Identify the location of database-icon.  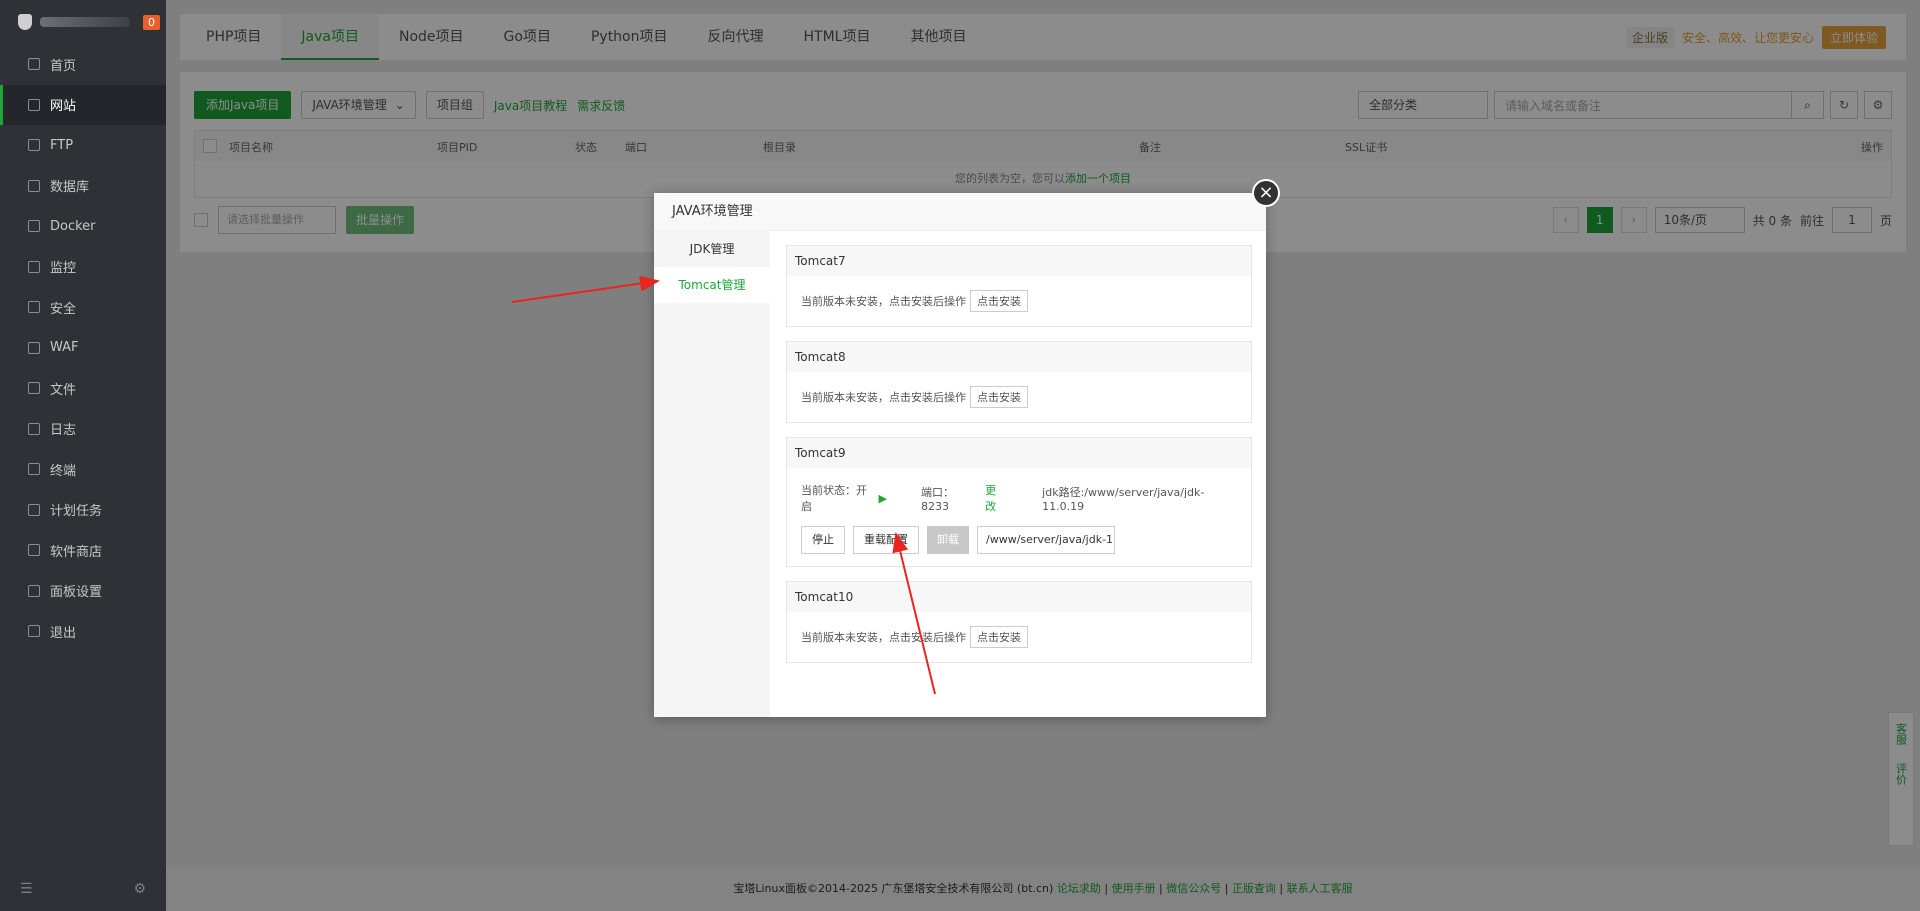
(34, 185).